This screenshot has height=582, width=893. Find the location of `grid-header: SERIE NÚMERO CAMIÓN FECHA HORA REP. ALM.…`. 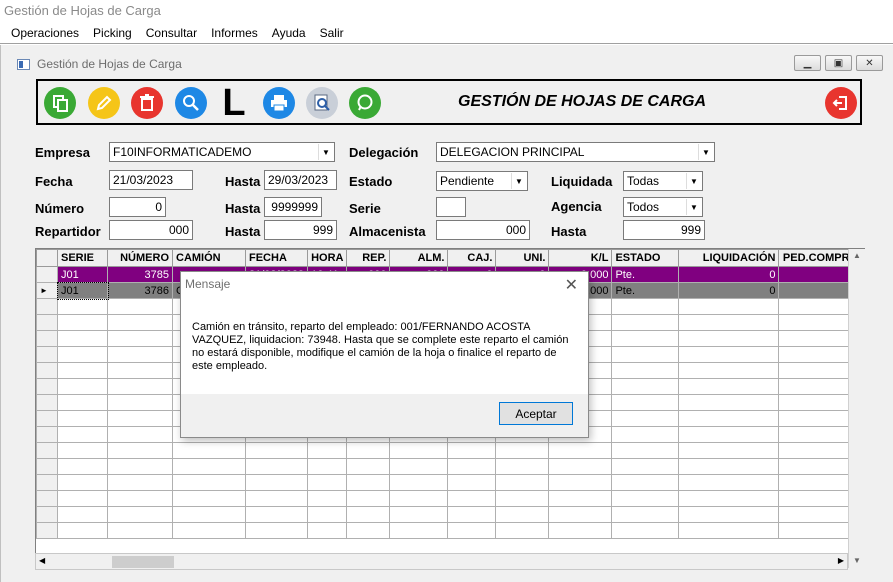

grid-header: SERIE NÚMERO CAMIÓN FECHA HORA REP. ALM.… is located at coordinates (449, 258).